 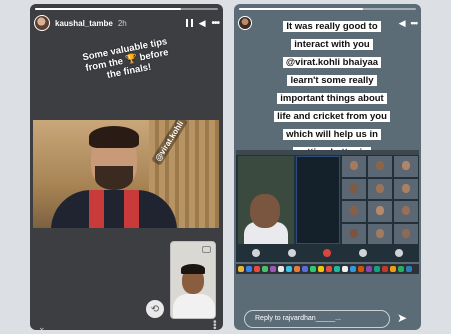 I want to click on story-header: kaushal_tambe 2h ◀ •••, so click(x=127, y=23).